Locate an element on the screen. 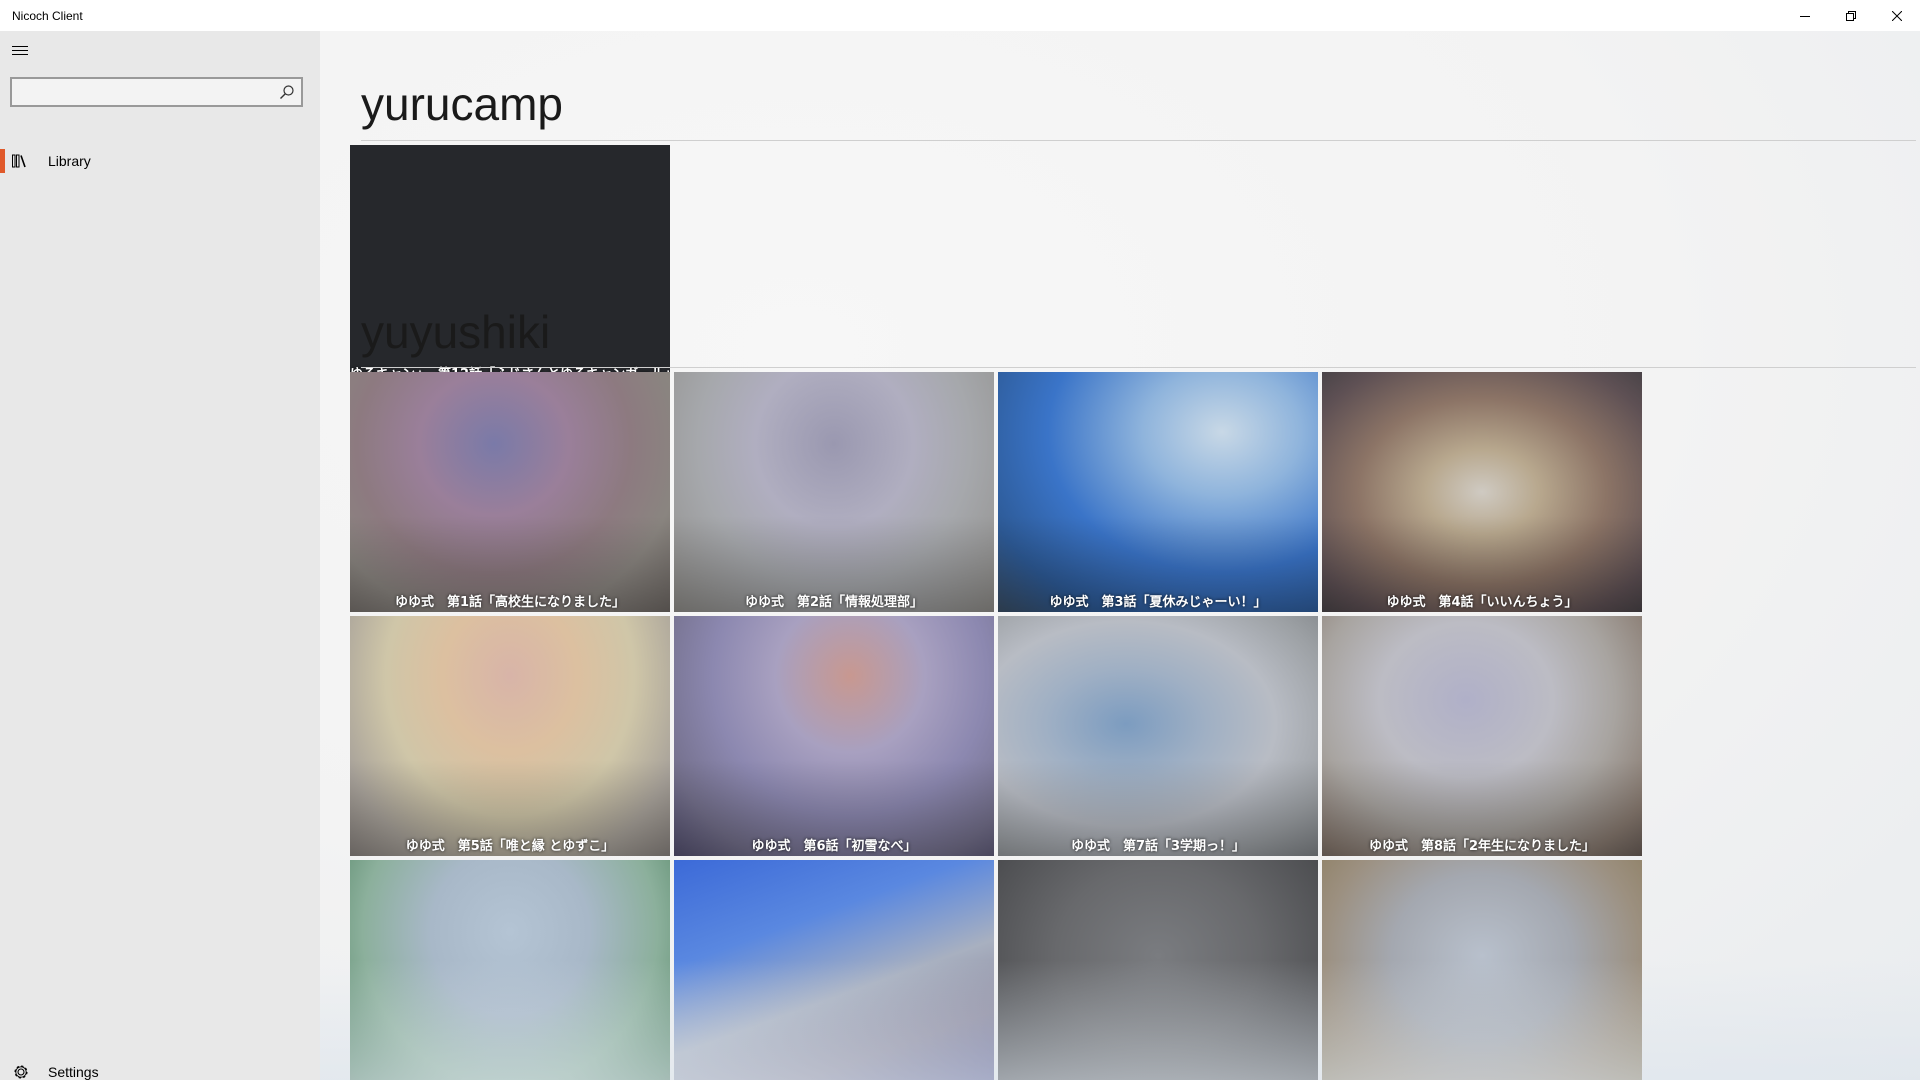 The image size is (1920, 1092). video-tile: ゆゆ式 第5話「唯と縁 とゆずこ」 is located at coordinates (510, 736).